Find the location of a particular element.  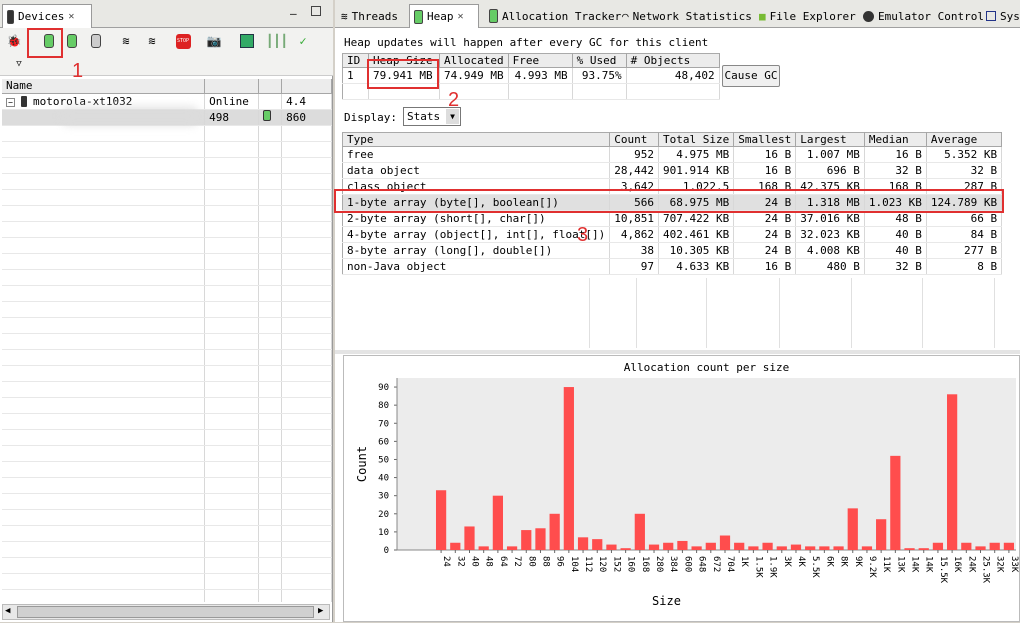

scroll-right-icon: ▶ is located at coordinates (320, 611).